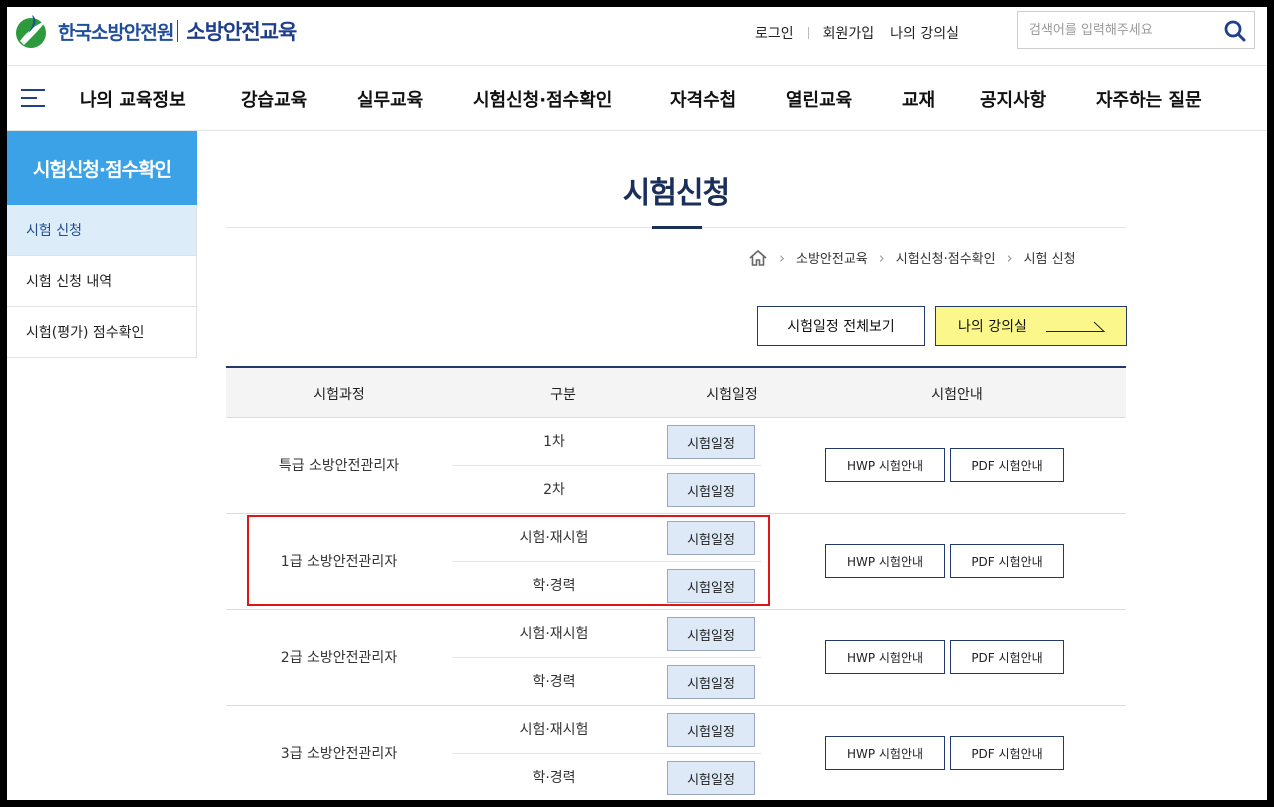 This screenshot has width=1274, height=807. Describe the element at coordinates (542, 99) in the screenshot. I see `nav-item-exam: 시험신청·점수확인` at that location.